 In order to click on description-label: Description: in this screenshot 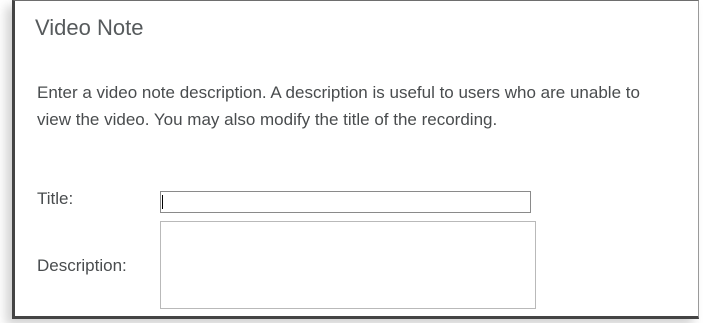, I will do `click(82, 265)`.